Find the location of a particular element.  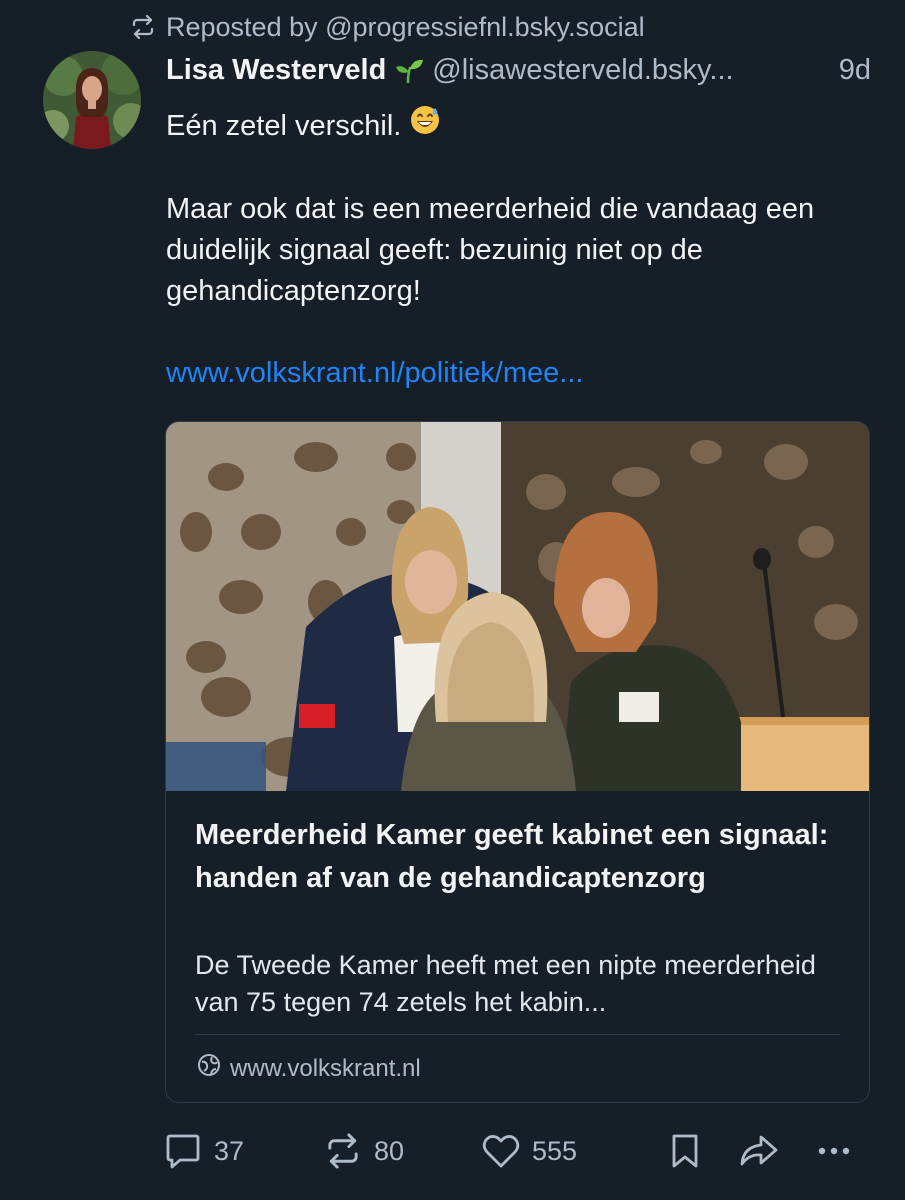

post-line-1: Eén zetel verschil. is located at coordinates (284, 125).